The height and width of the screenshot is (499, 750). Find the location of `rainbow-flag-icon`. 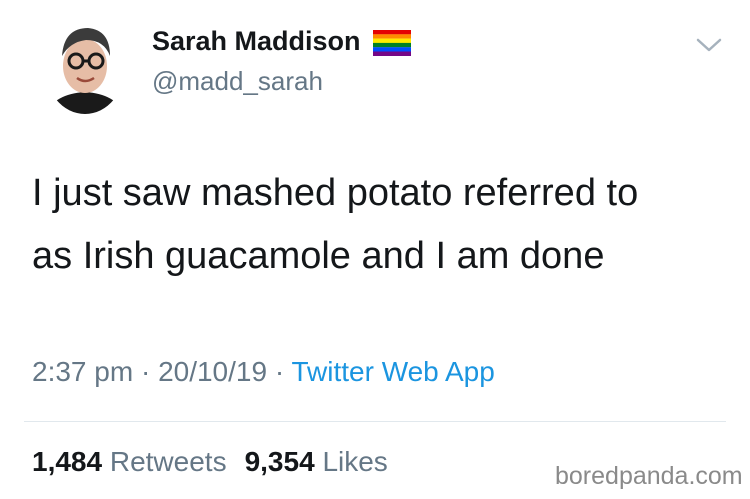

rainbow-flag-icon is located at coordinates (391, 42).